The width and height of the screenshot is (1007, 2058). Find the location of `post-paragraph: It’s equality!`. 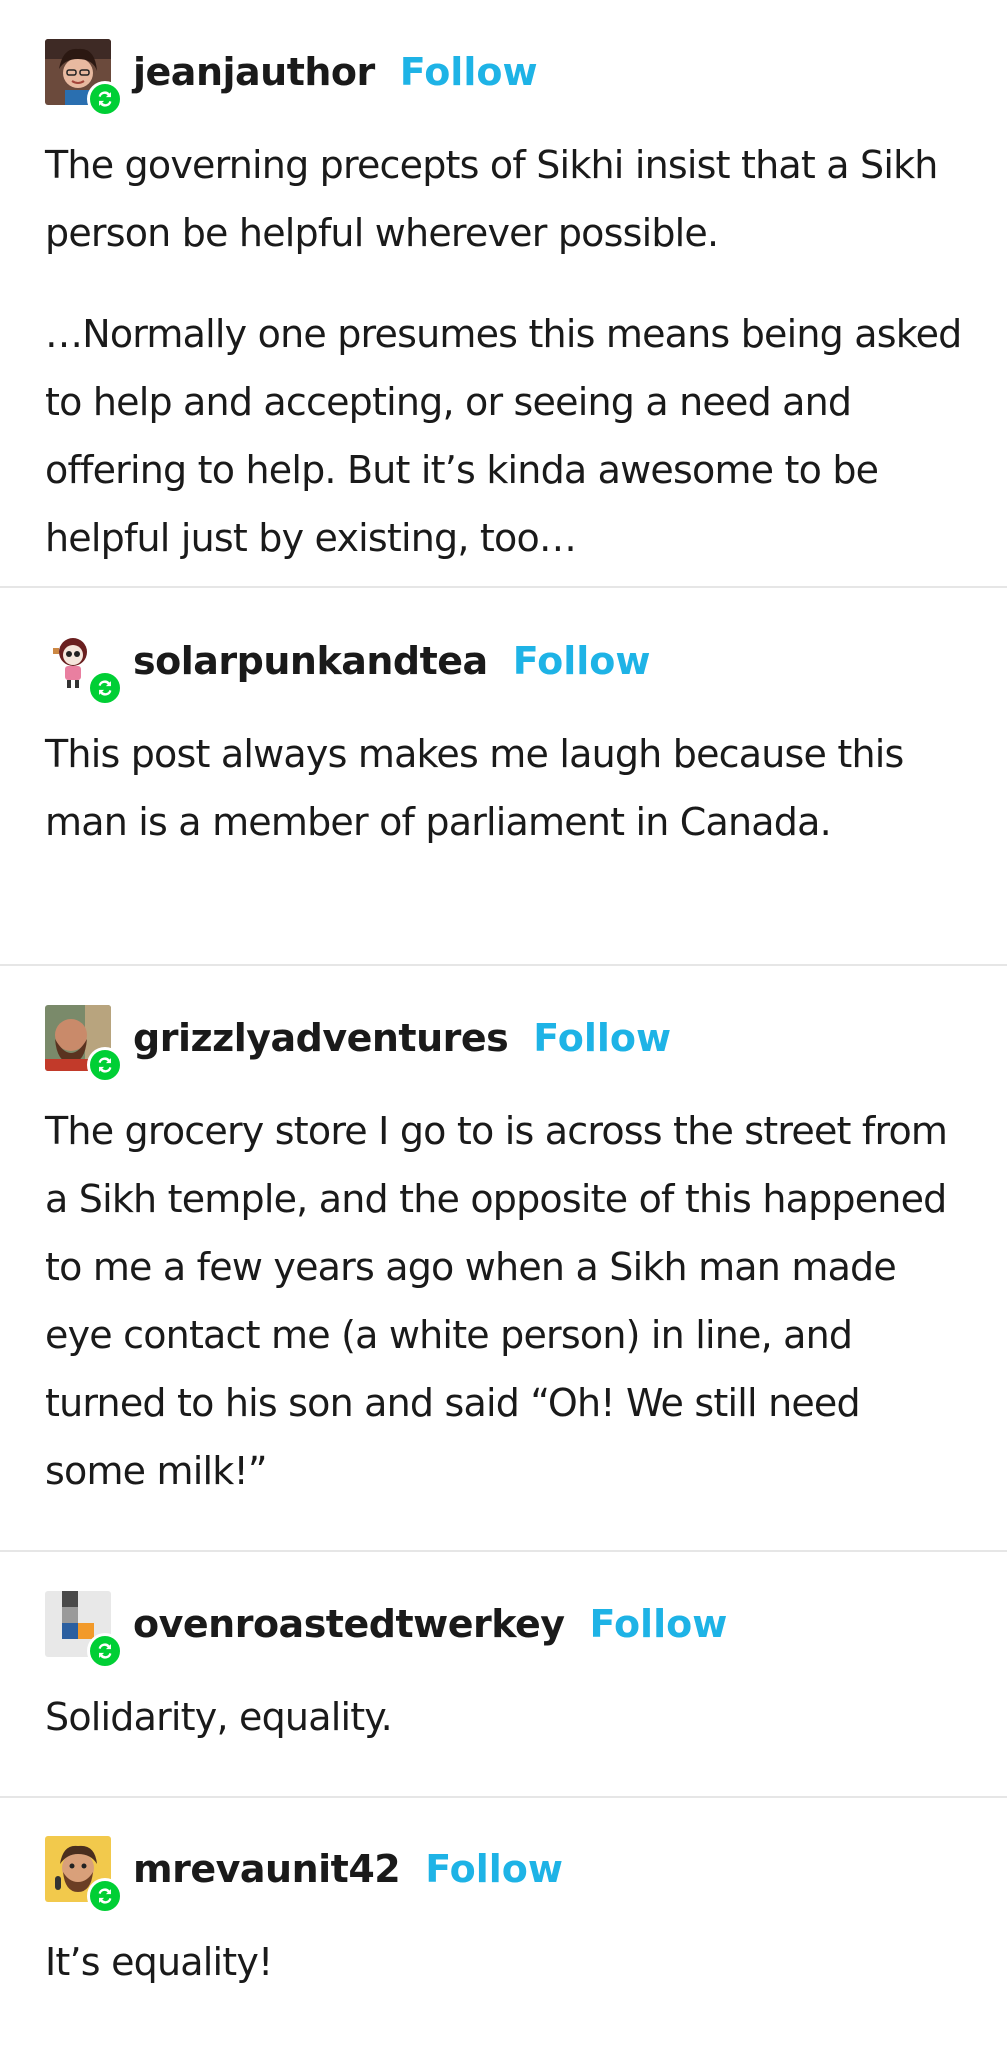

post-paragraph: It’s equality! is located at coordinates (159, 1962).